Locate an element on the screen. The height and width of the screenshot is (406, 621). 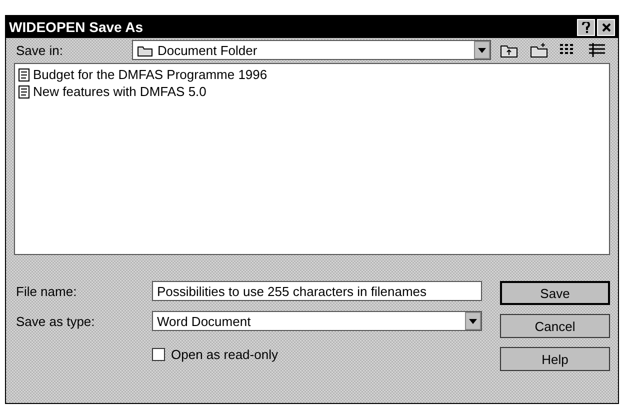
details-icon is located at coordinates (597, 50).